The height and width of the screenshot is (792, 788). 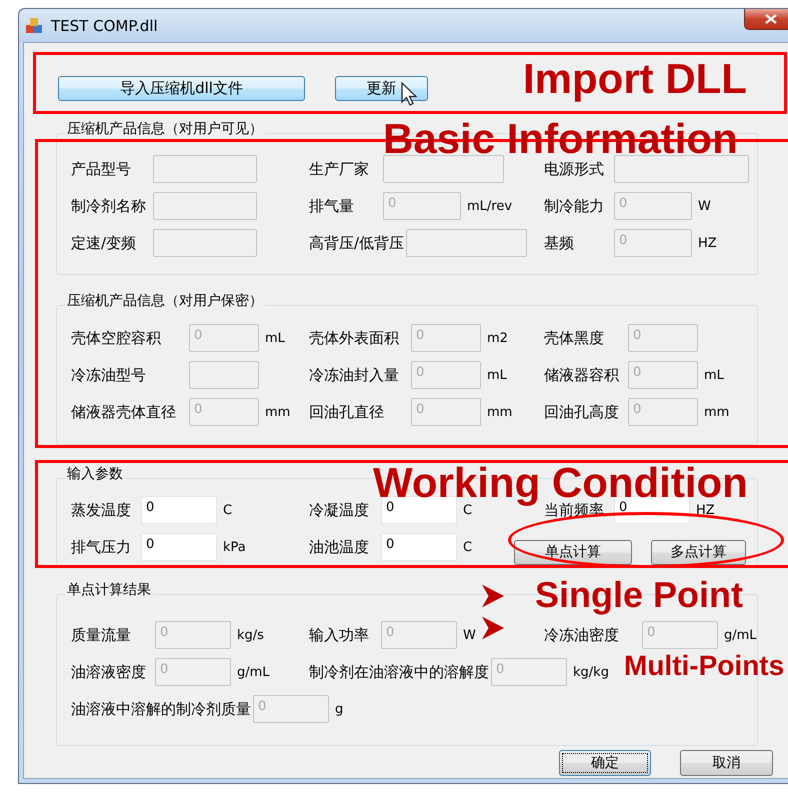 I want to click on field-label: 制冷剂名称, so click(x=109, y=206).